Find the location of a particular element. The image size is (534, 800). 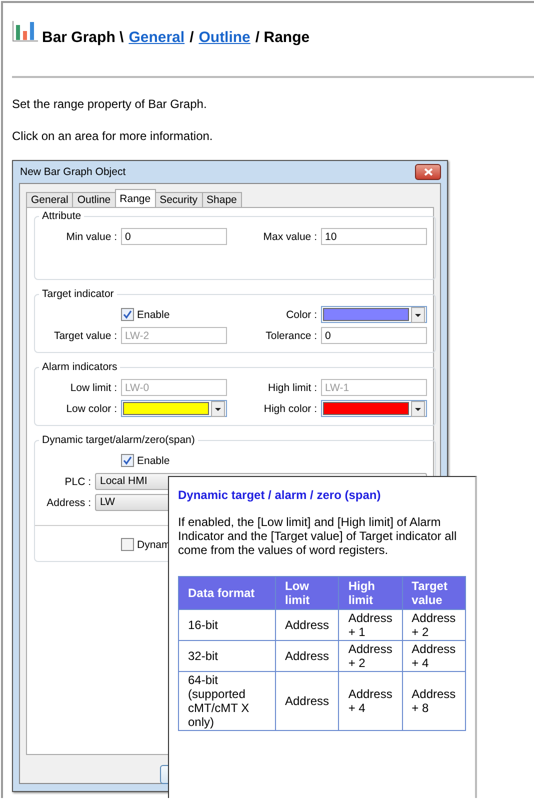

field-label: Low color : is located at coordinates (91, 408).